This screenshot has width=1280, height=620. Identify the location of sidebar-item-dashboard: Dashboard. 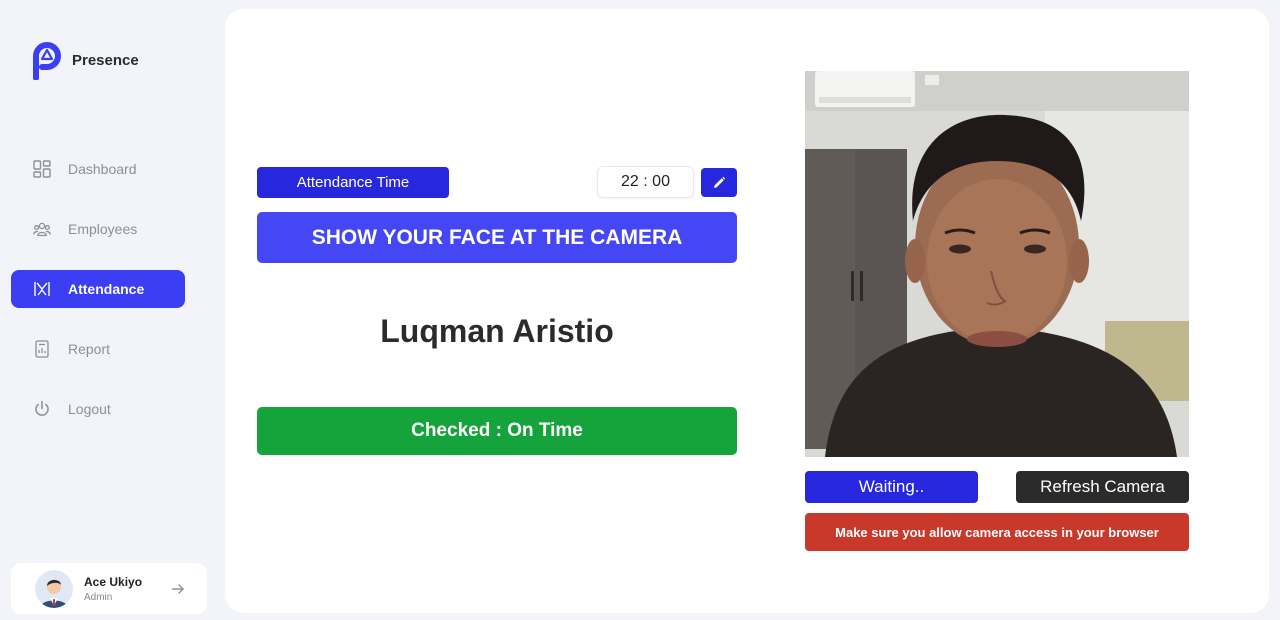
(98, 169).